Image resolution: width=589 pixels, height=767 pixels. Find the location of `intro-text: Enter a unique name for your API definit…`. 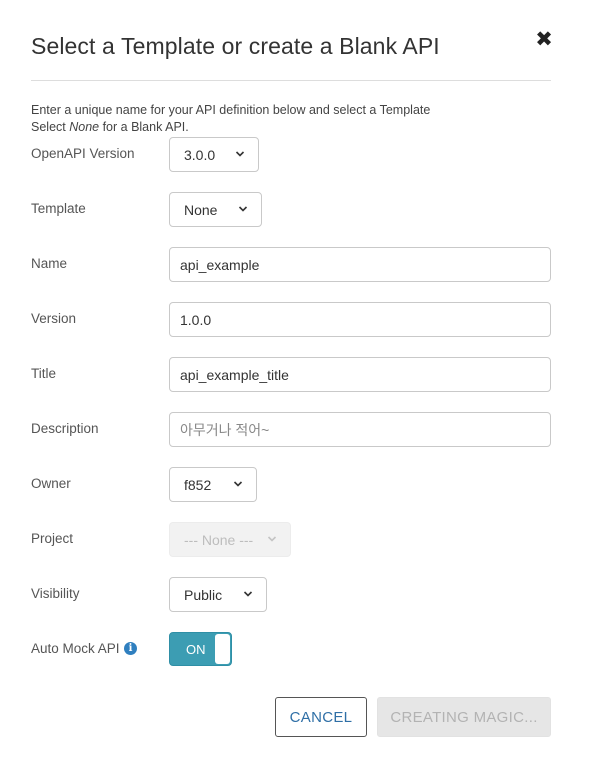

intro-text: Enter a unique name for your API definit… is located at coordinates (230, 119).